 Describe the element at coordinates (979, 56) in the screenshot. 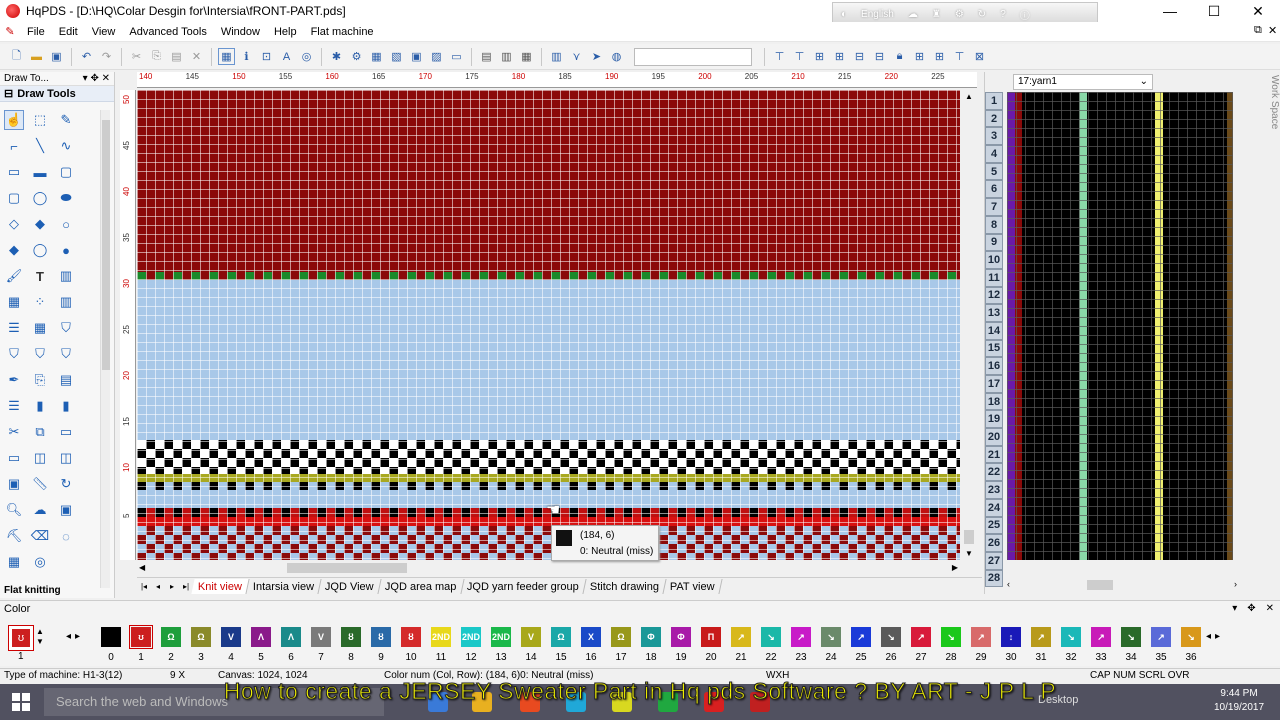

I see `align-10-icon: ⊠` at that location.